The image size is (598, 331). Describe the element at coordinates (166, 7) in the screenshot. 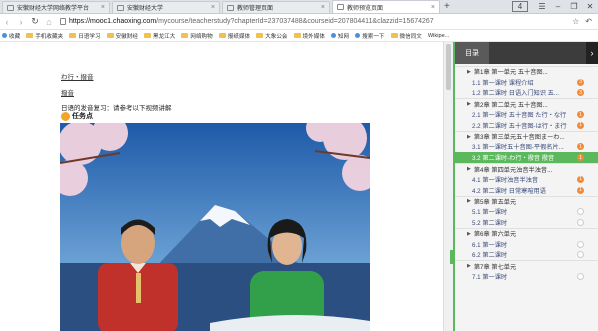

I see `browser-tab: 安徽财经大学 ×` at that location.